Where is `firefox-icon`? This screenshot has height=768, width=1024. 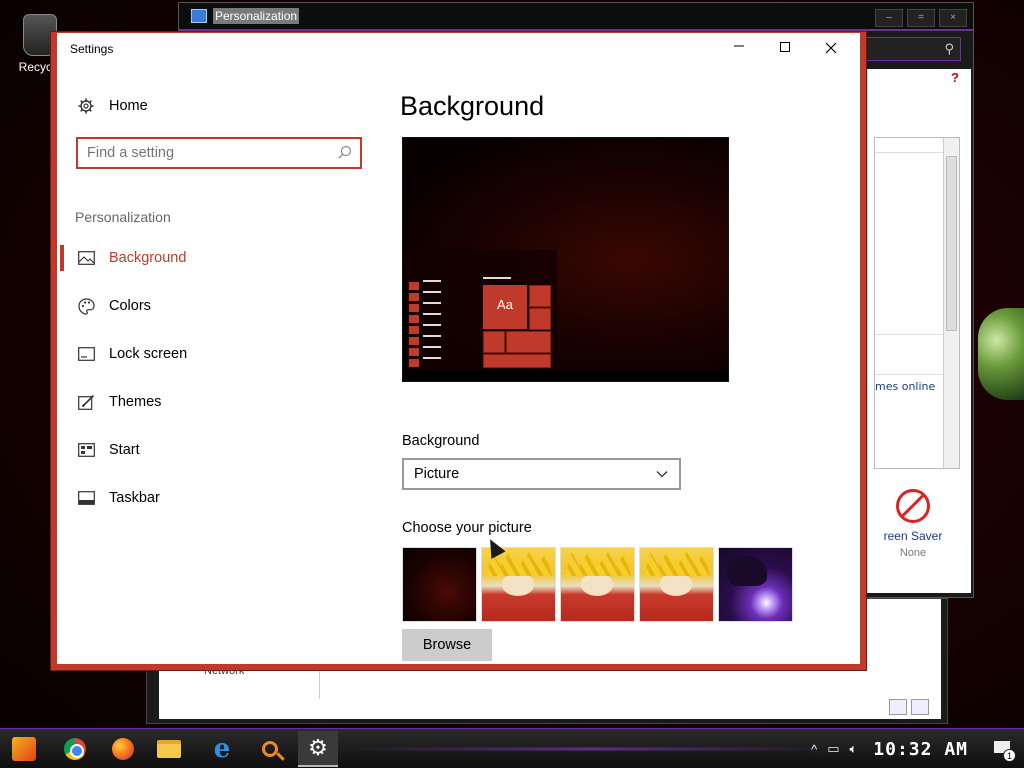 firefox-icon is located at coordinates (123, 749).